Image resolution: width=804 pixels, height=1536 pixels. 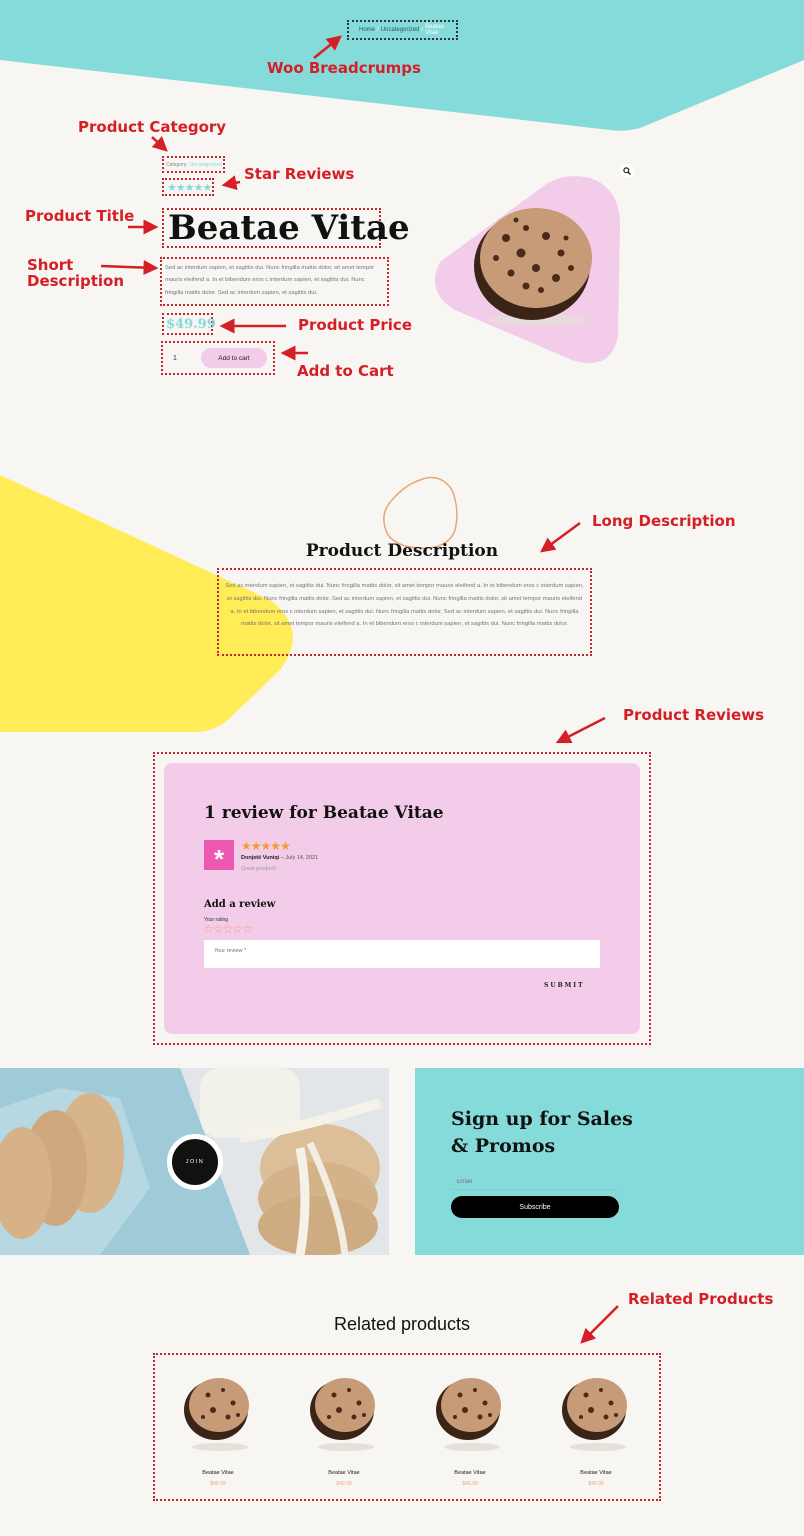 I want to click on review-date: July 14, 2021, so click(x=302, y=858).